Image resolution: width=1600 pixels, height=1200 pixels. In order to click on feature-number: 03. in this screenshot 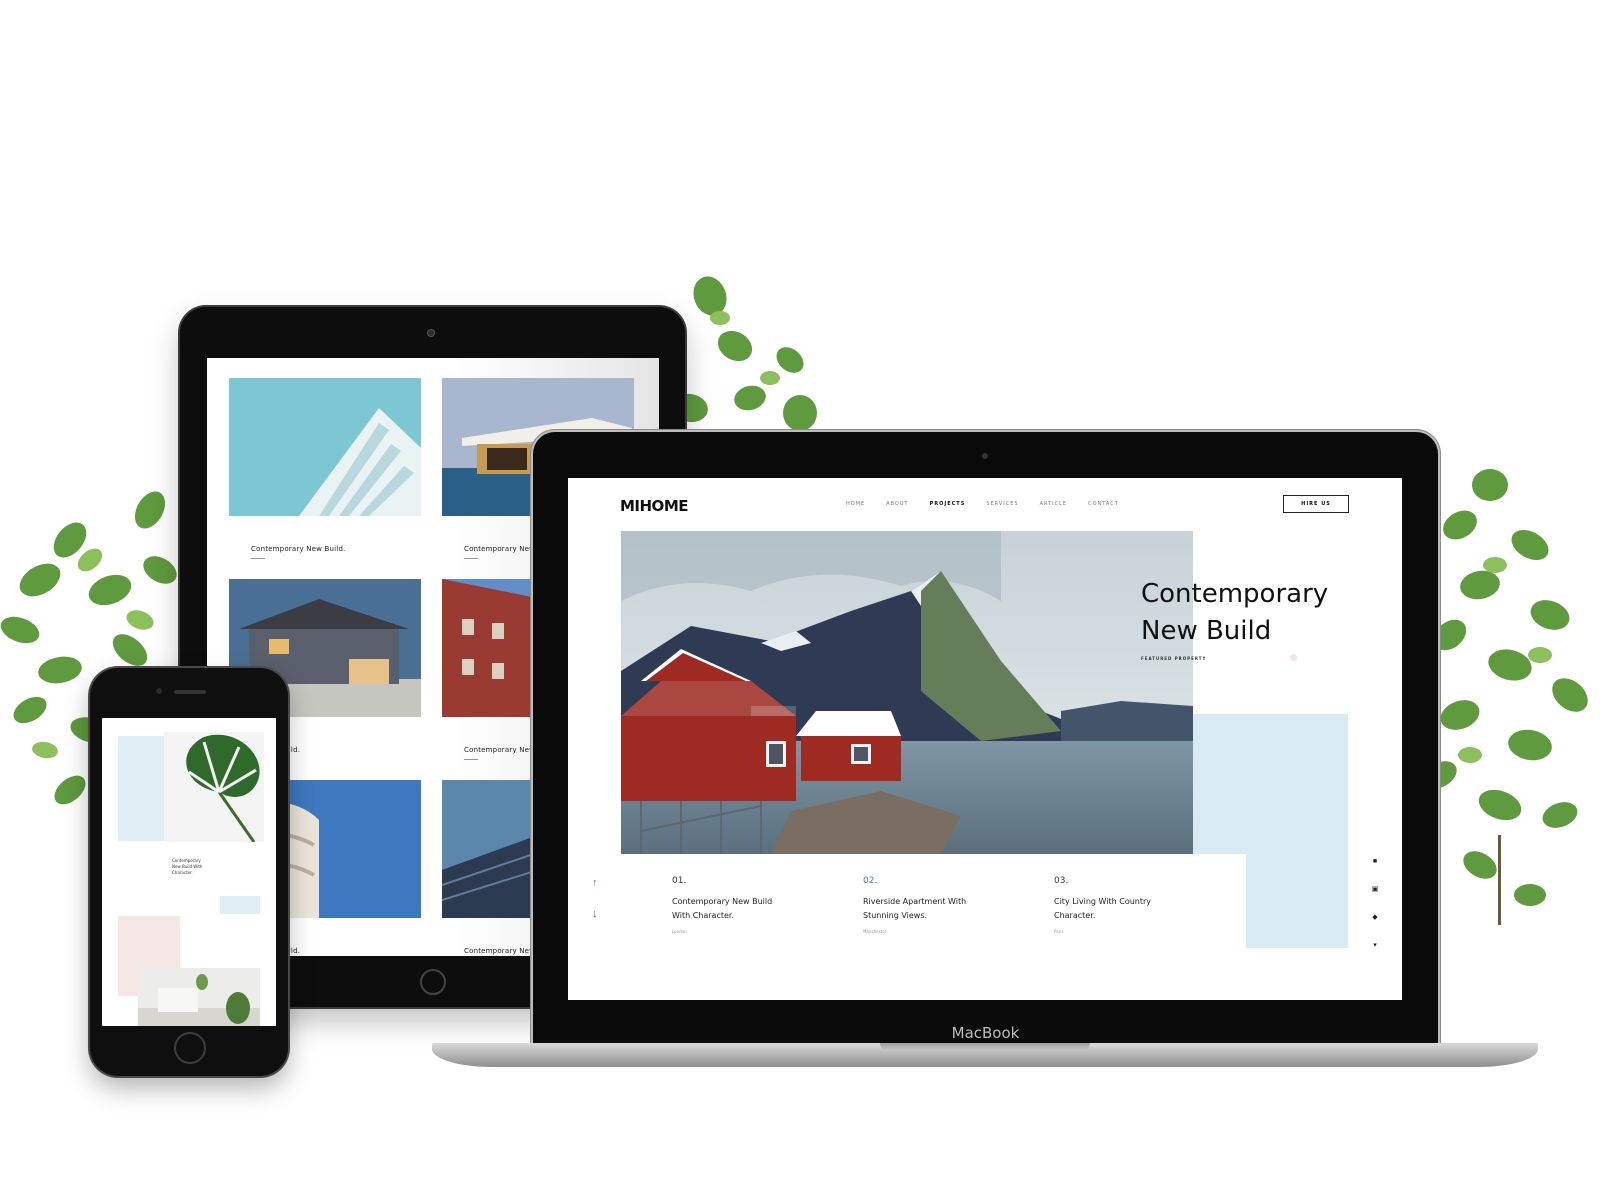, I will do `click(1061, 881)`.